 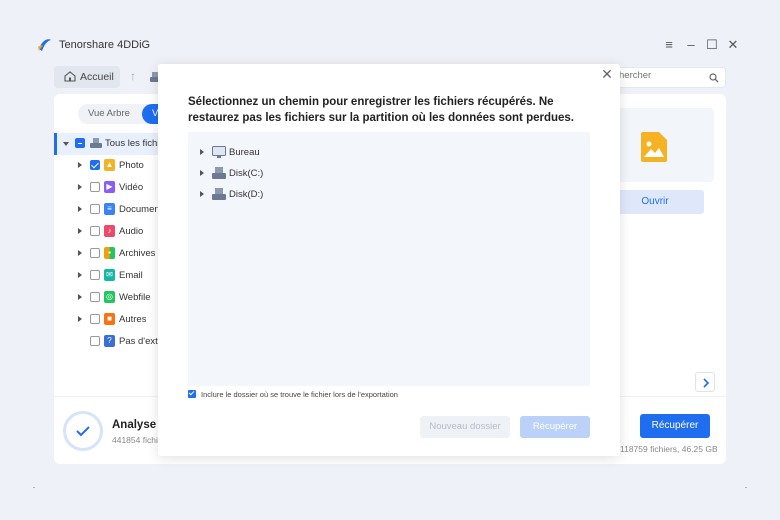 I want to click on search-box, so click(x=670, y=77).